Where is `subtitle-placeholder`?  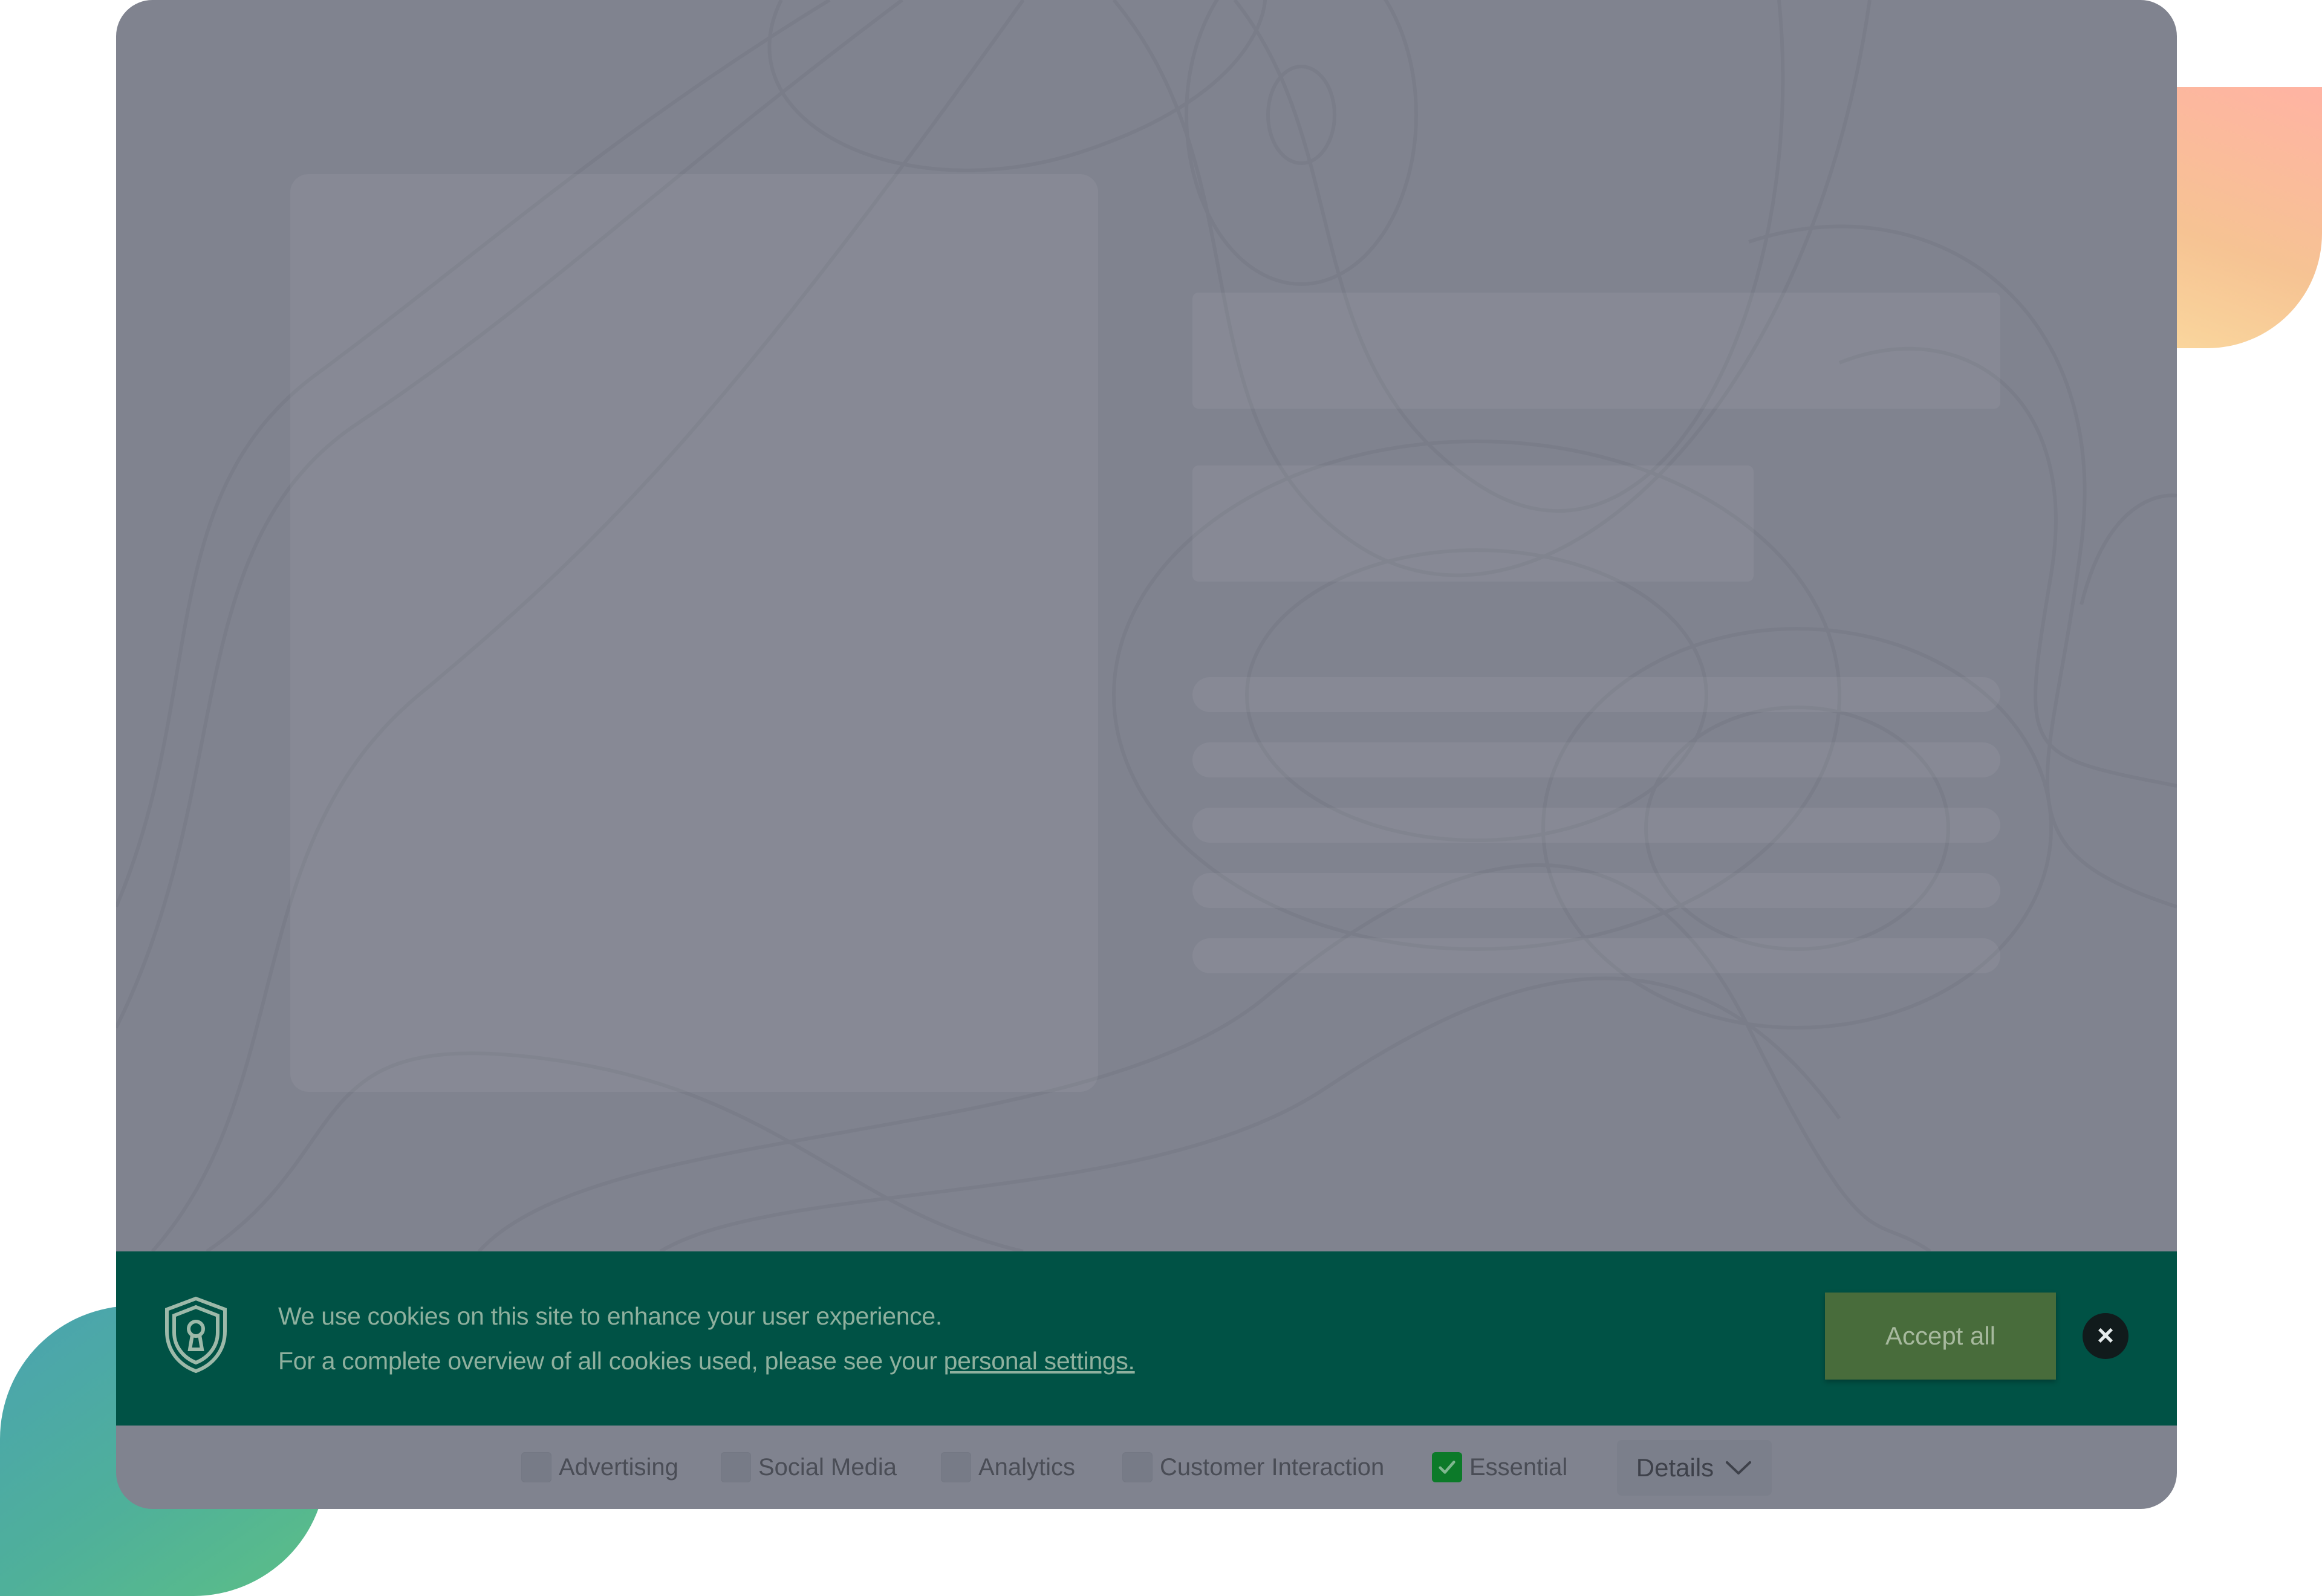
subtitle-placeholder is located at coordinates (1473, 523).